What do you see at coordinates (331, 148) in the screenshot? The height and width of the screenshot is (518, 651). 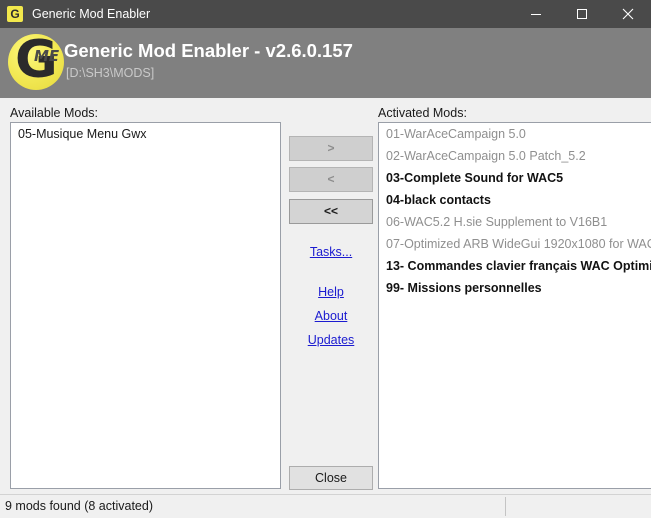 I see `add-mod-button: >` at bounding box center [331, 148].